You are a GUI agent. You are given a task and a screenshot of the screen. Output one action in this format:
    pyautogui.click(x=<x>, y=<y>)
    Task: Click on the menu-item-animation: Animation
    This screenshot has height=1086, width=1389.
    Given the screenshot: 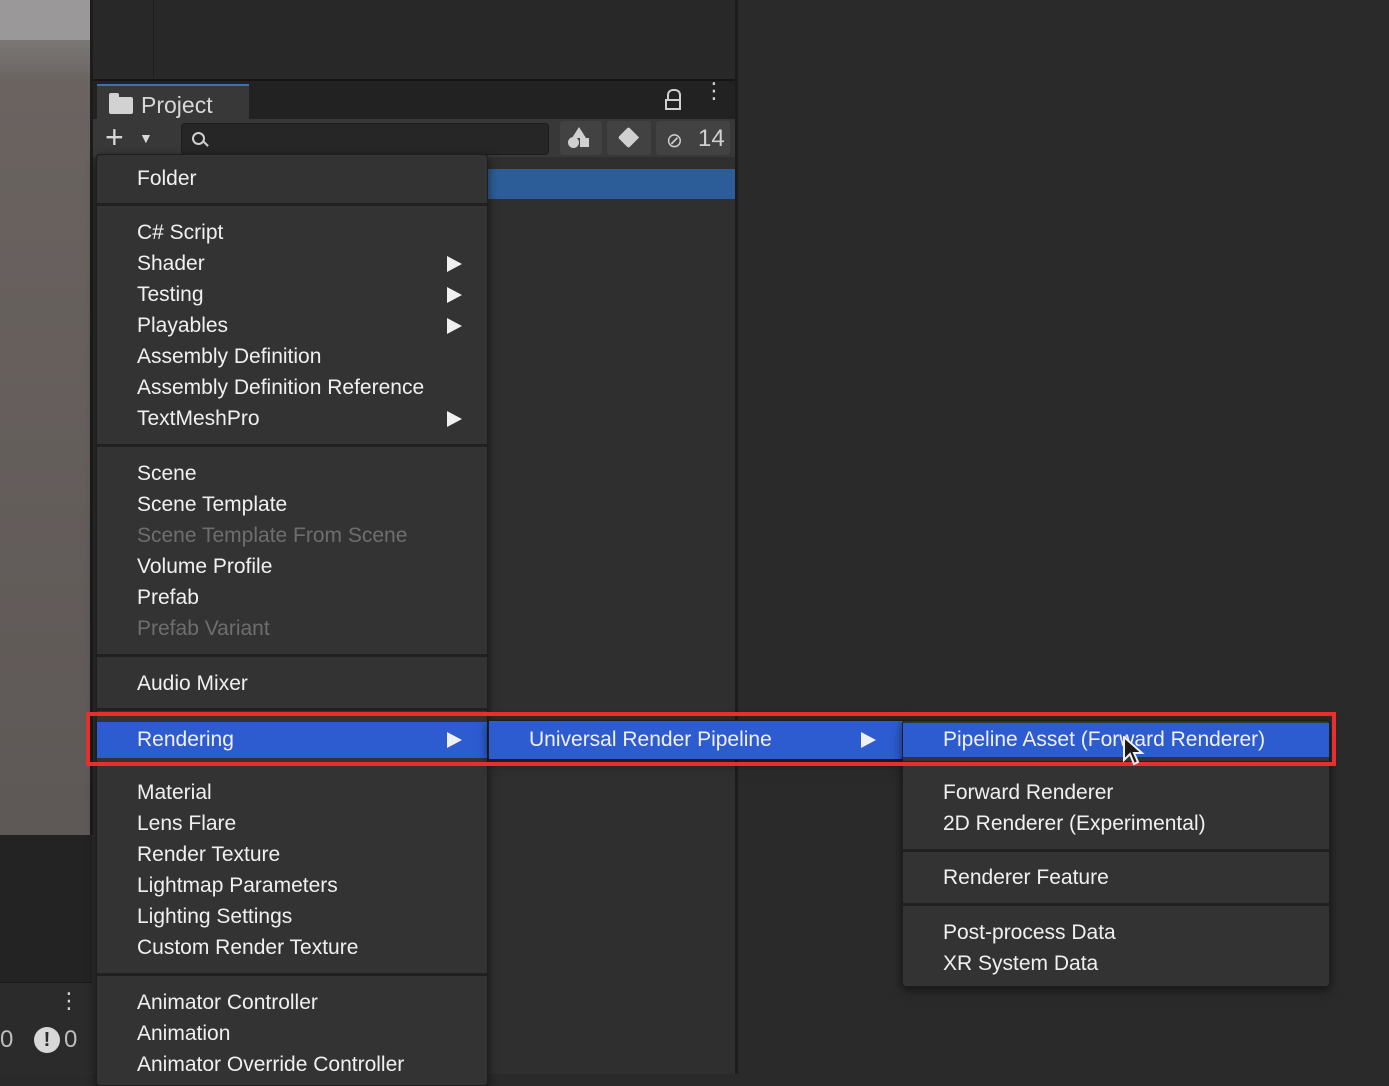 What is the action you would take?
    pyautogui.click(x=292, y=1033)
    